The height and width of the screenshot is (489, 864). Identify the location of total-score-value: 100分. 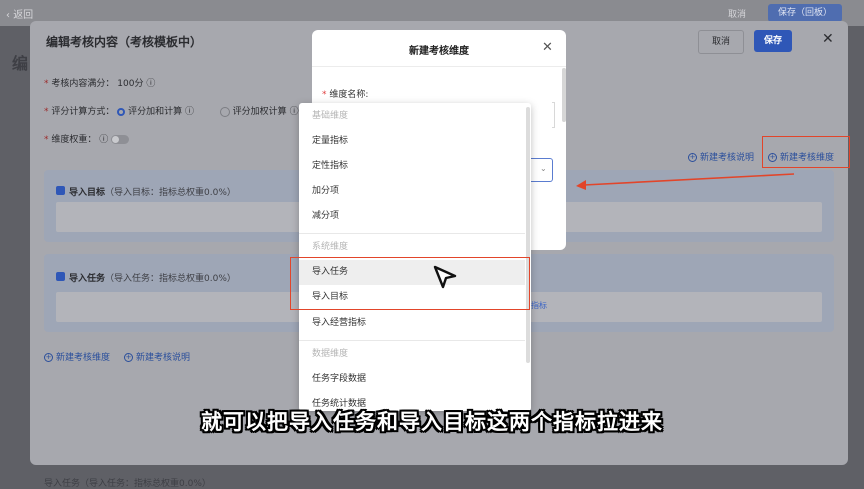
(130, 84).